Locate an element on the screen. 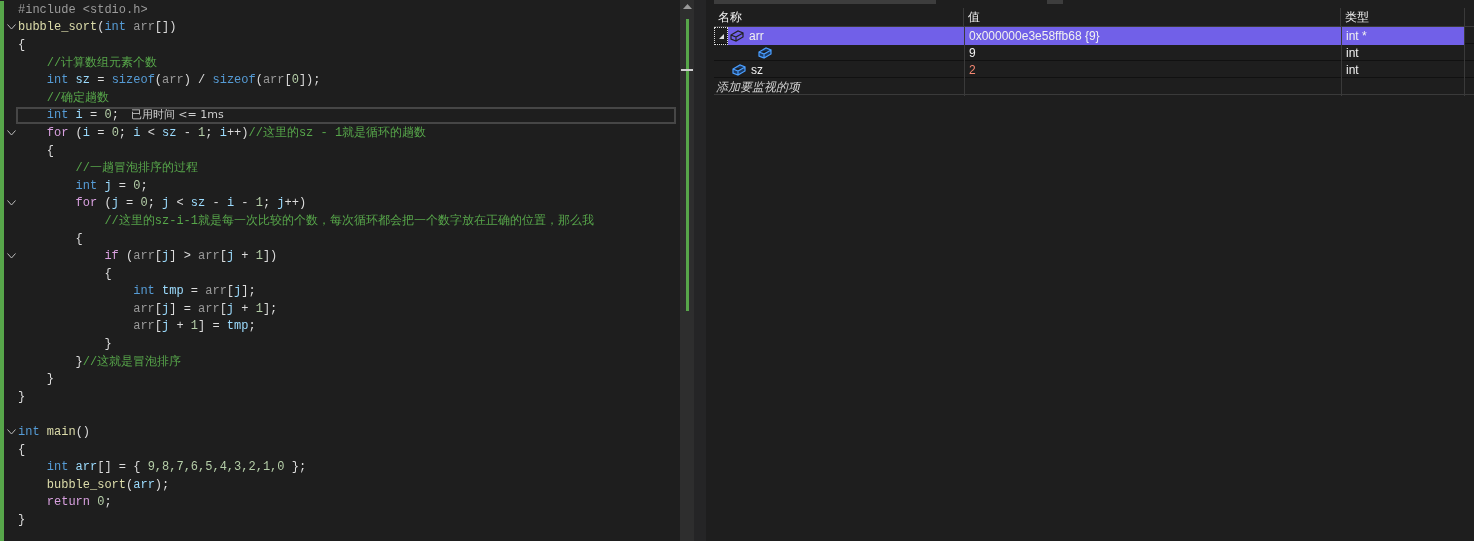 This screenshot has height=541, width=1474. scroll-thumb is located at coordinates (687, 165).